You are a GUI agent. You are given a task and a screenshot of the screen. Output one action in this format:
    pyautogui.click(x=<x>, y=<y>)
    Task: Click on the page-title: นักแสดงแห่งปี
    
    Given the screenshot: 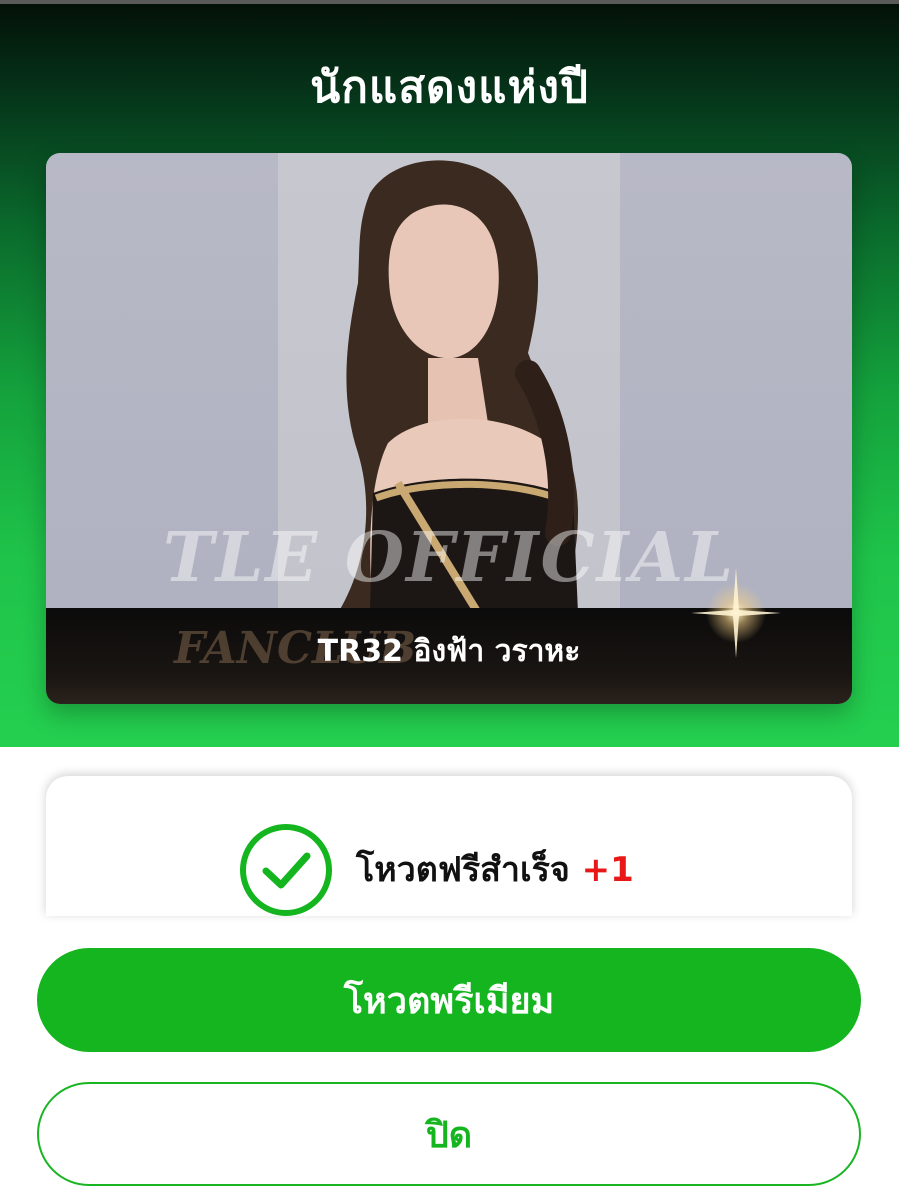 What is the action you would take?
    pyautogui.click(x=449, y=87)
    